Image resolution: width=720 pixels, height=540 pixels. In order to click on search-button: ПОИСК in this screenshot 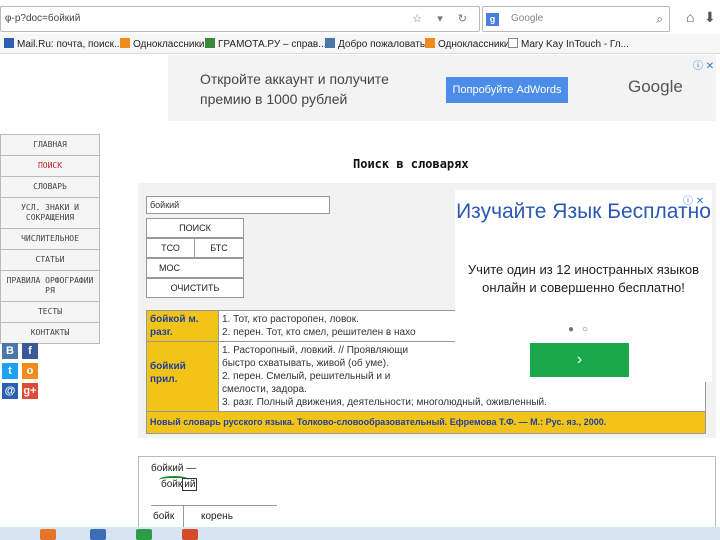, I will do `click(195, 228)`.